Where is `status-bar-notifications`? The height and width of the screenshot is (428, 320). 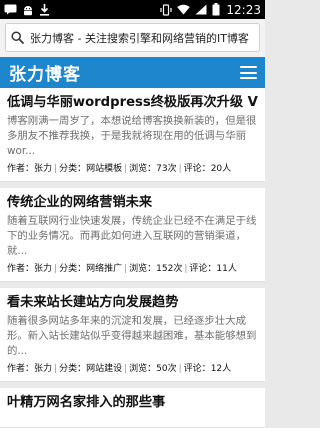 status-bar-notifications is located at coordinates (29, 9).